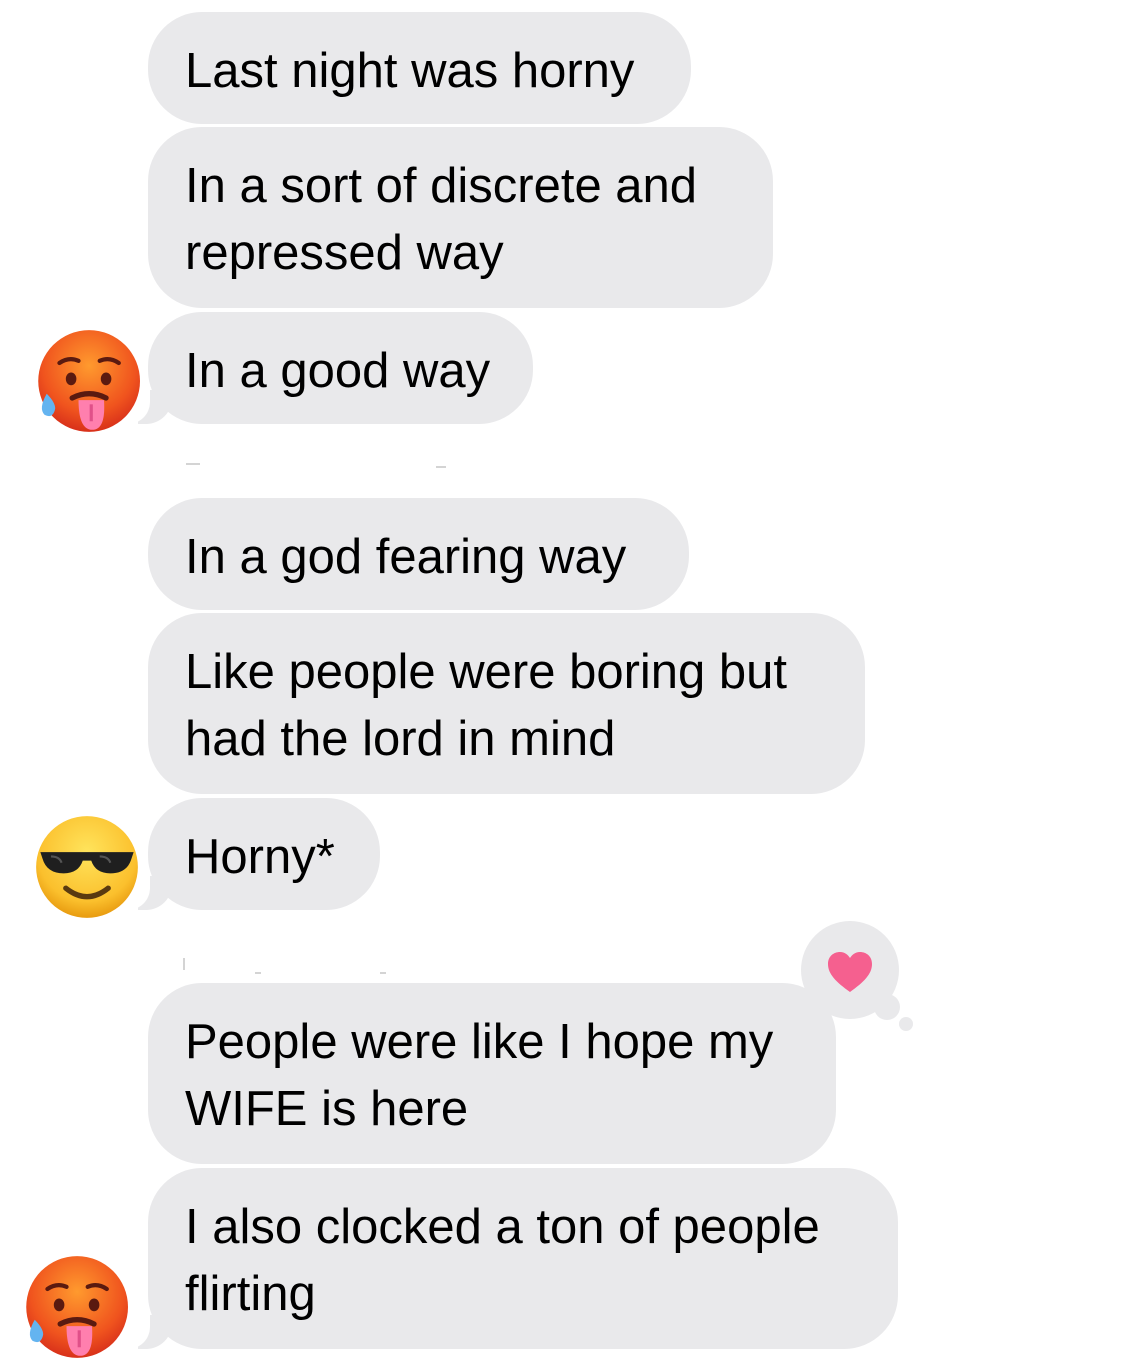 This screenshot has height=1361, width=1125. I want to click on message-bubble: In a sort of discrete and repressed way, so click(460, 217).